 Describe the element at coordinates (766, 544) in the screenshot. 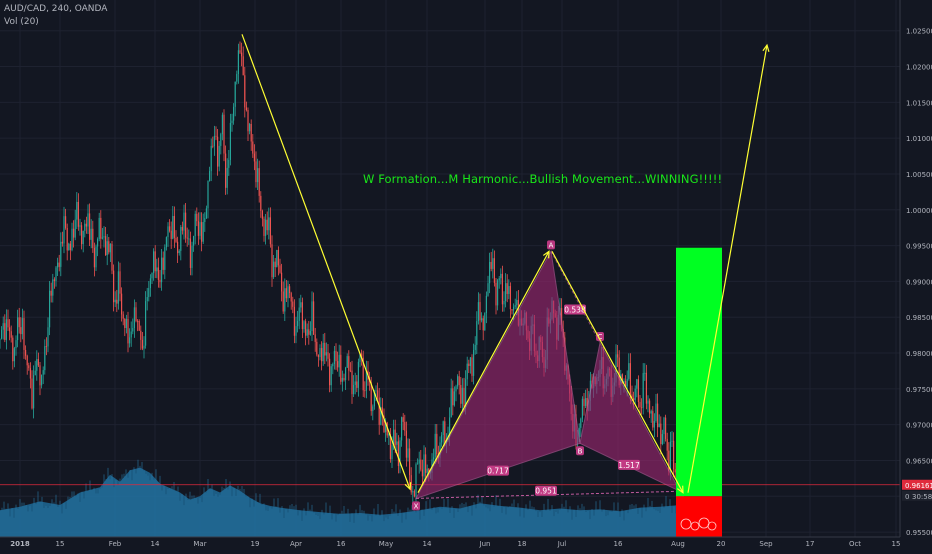

I see `time-axis-tick-label: Sep` at that location.